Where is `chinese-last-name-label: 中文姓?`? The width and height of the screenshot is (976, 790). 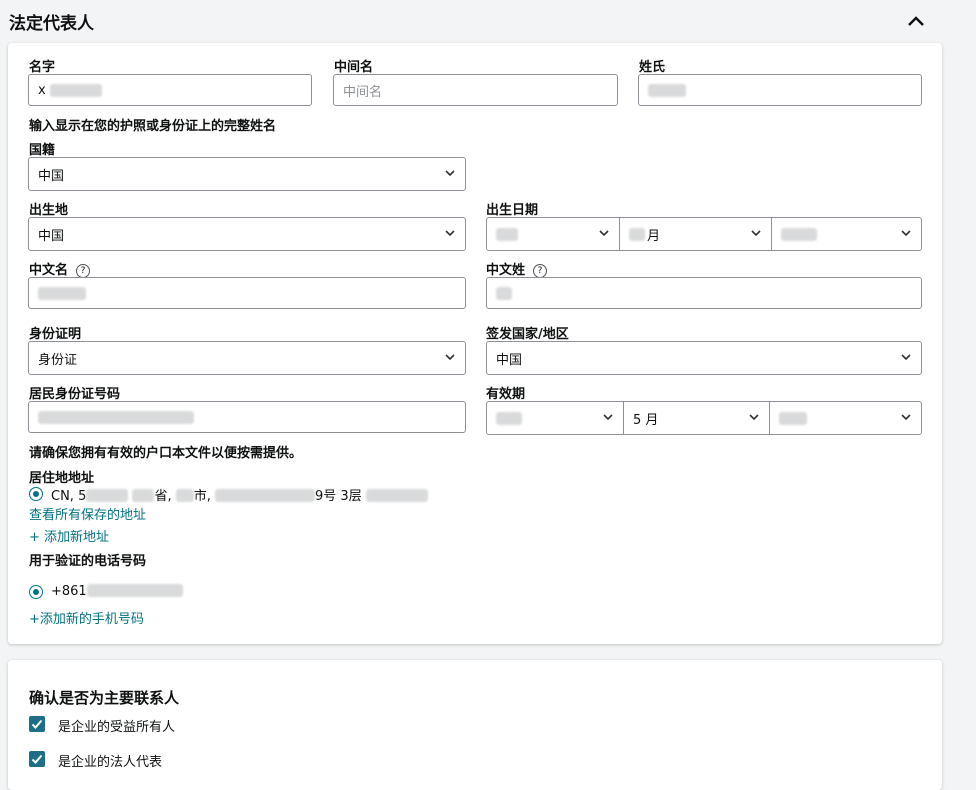 chinese-last-name-label: 中文姓? is located at coordinates (517, 268).